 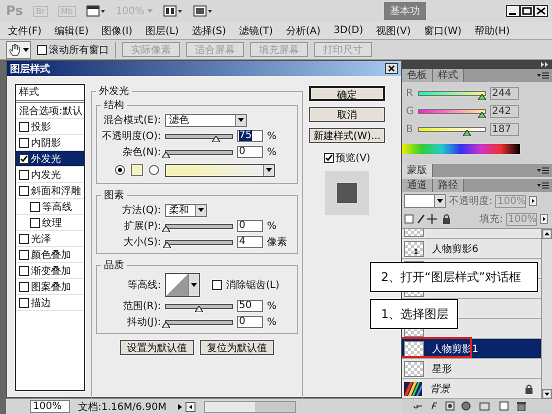 What do you see at coordinates (50, 159) in the screenshot?
I see `style-item: 外发光` at bounding box center [50, 159].